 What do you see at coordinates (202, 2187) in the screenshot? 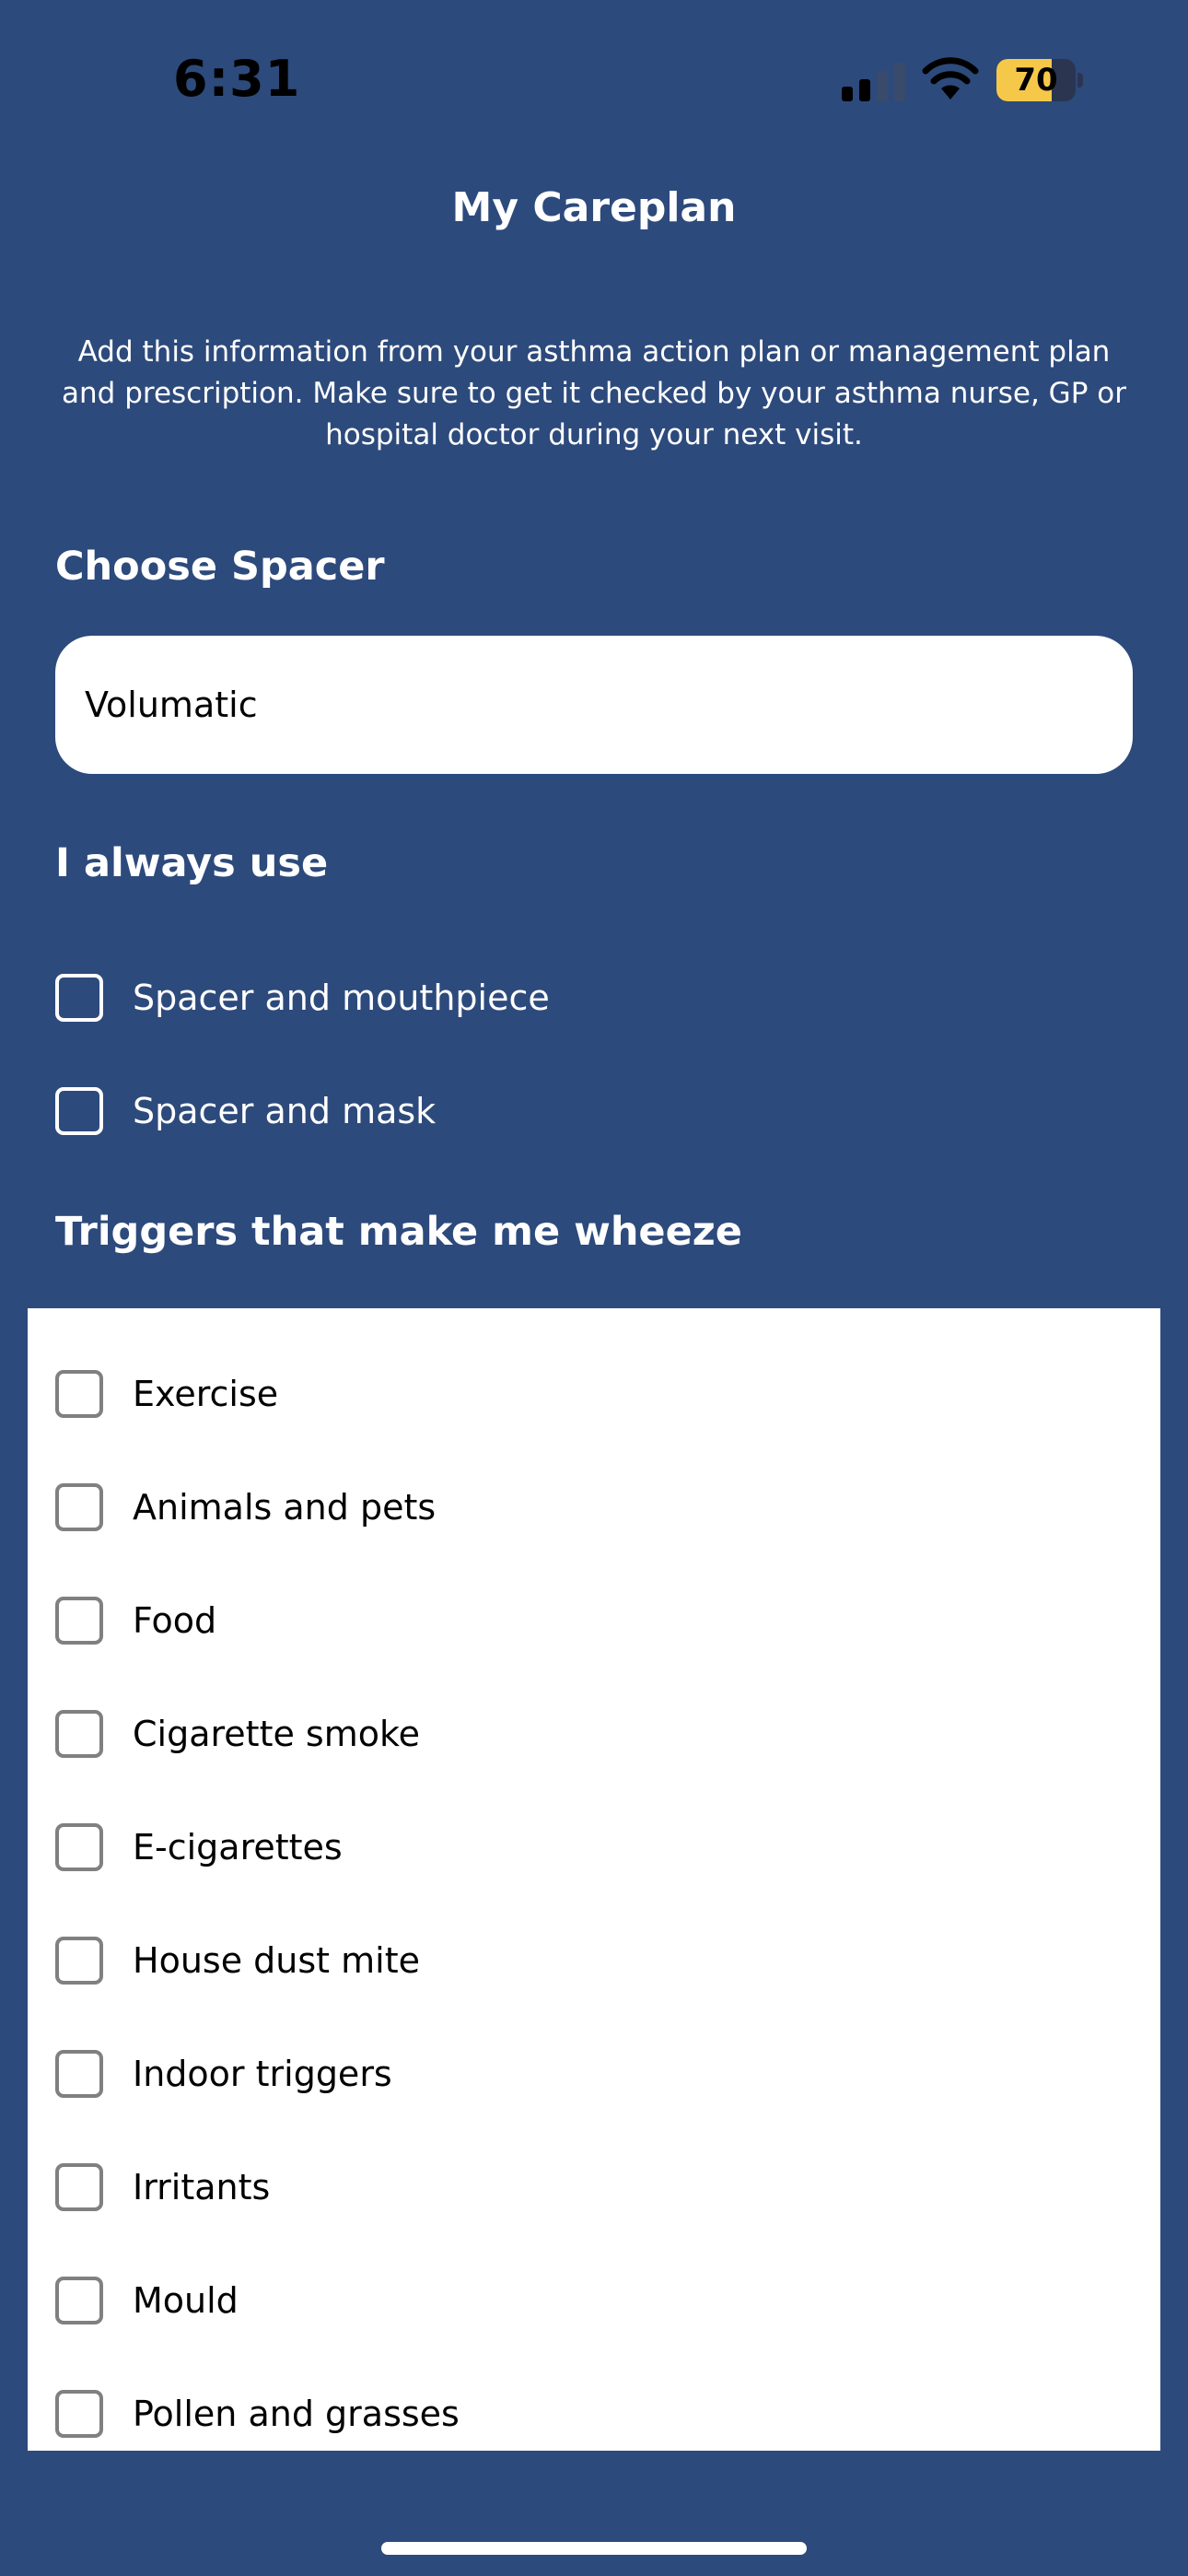
I see `option-label: Irritants` at bounding box center [202, 2187].